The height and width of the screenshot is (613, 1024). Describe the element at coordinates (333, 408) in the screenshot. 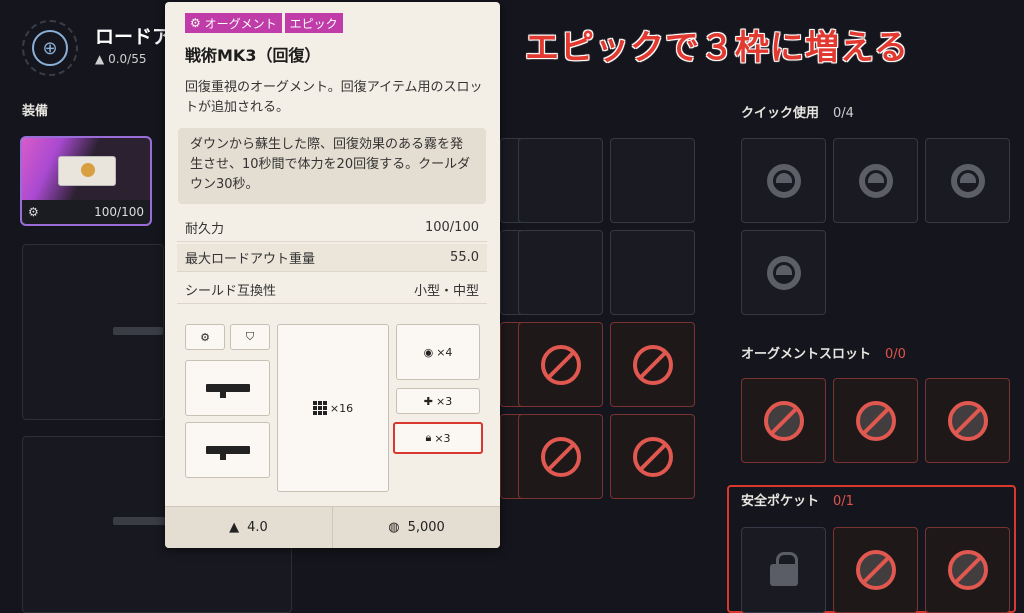

I see `backpack-capacity: ×16` at that location.